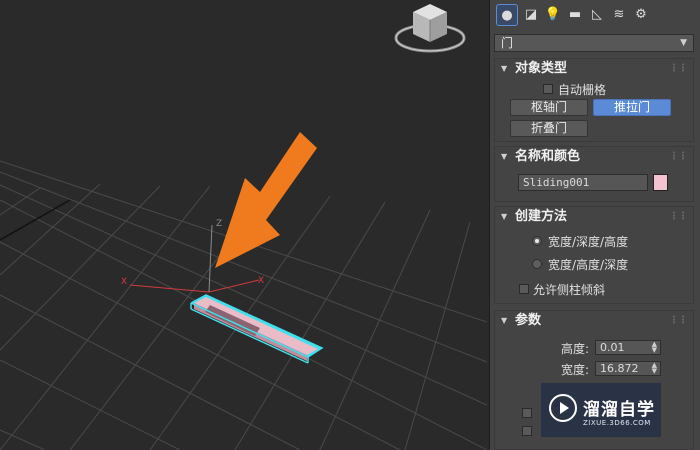 This screenshot has height=450, width=700. What do you see at coordinates (507, 15) in the screenshot?
I see `create-sphere-icon: ●` at bounding box center [507, 15].